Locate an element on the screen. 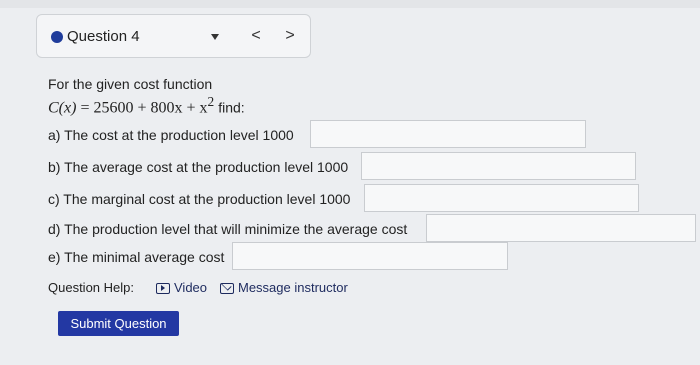 The height and width of the screenshot is (365, 700). formula-suffix: find: is located at coordinates (231, 107).